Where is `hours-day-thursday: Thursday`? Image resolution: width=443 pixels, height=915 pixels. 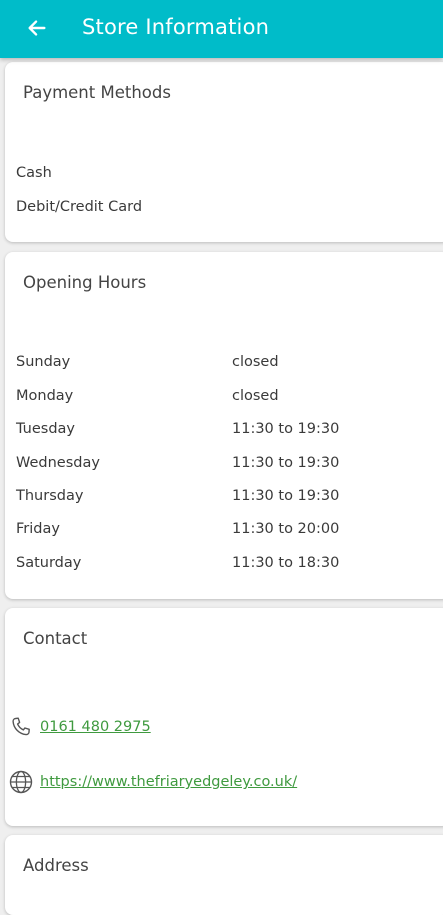
hours-day-thursday: Thursday is located at coordinates (50, 496).